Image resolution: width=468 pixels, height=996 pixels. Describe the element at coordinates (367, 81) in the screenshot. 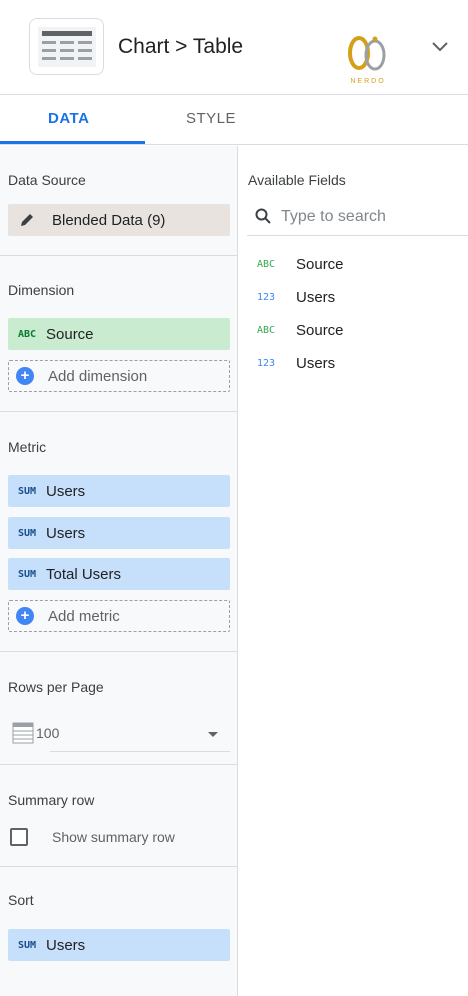

I see `logo-text: NERDO` at that location.